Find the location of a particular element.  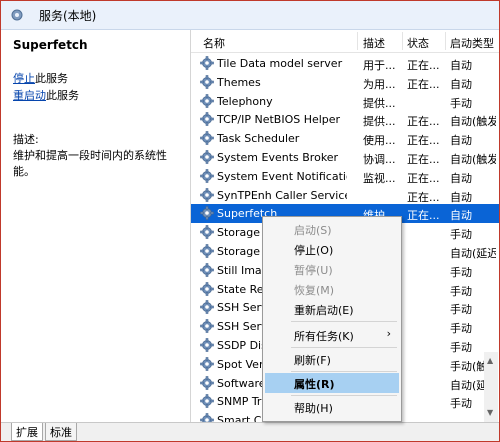

vertical-scrollbar: ▲ ▼ is located at coordinates (491, 387).